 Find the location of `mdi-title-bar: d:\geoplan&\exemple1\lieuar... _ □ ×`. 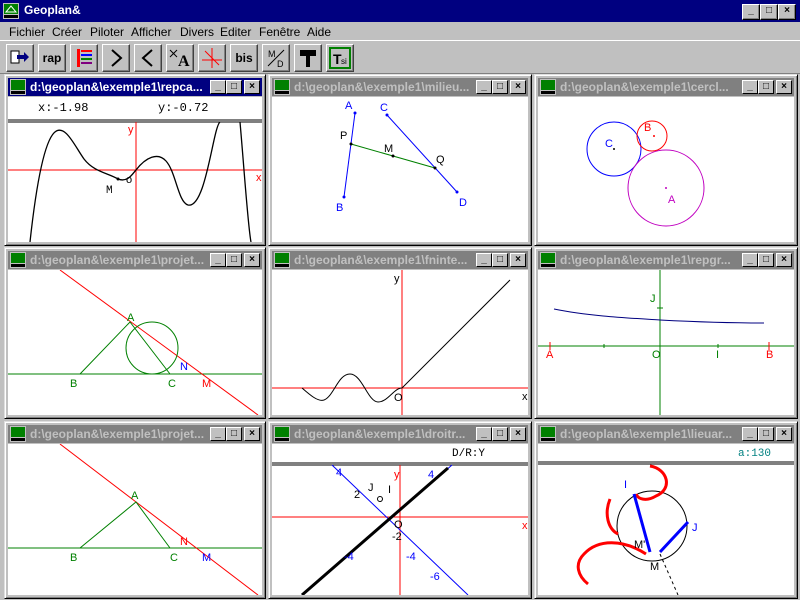

mdi-title-bar: d:\geoplan&\exemple1\lieuar... _ □ × is located at coordinates (666, 434).